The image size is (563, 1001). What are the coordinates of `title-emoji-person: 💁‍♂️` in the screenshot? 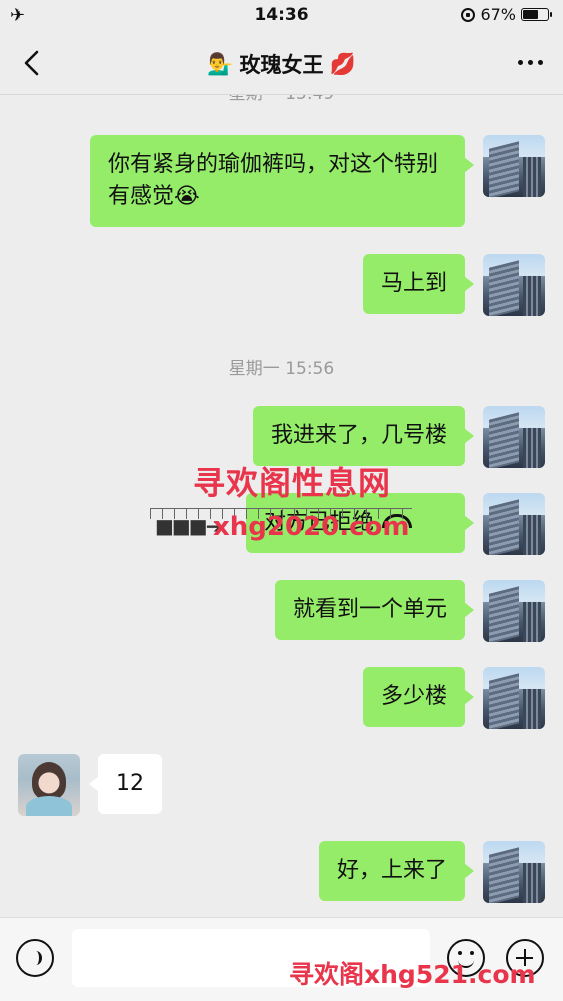 It's located at (220, 63).